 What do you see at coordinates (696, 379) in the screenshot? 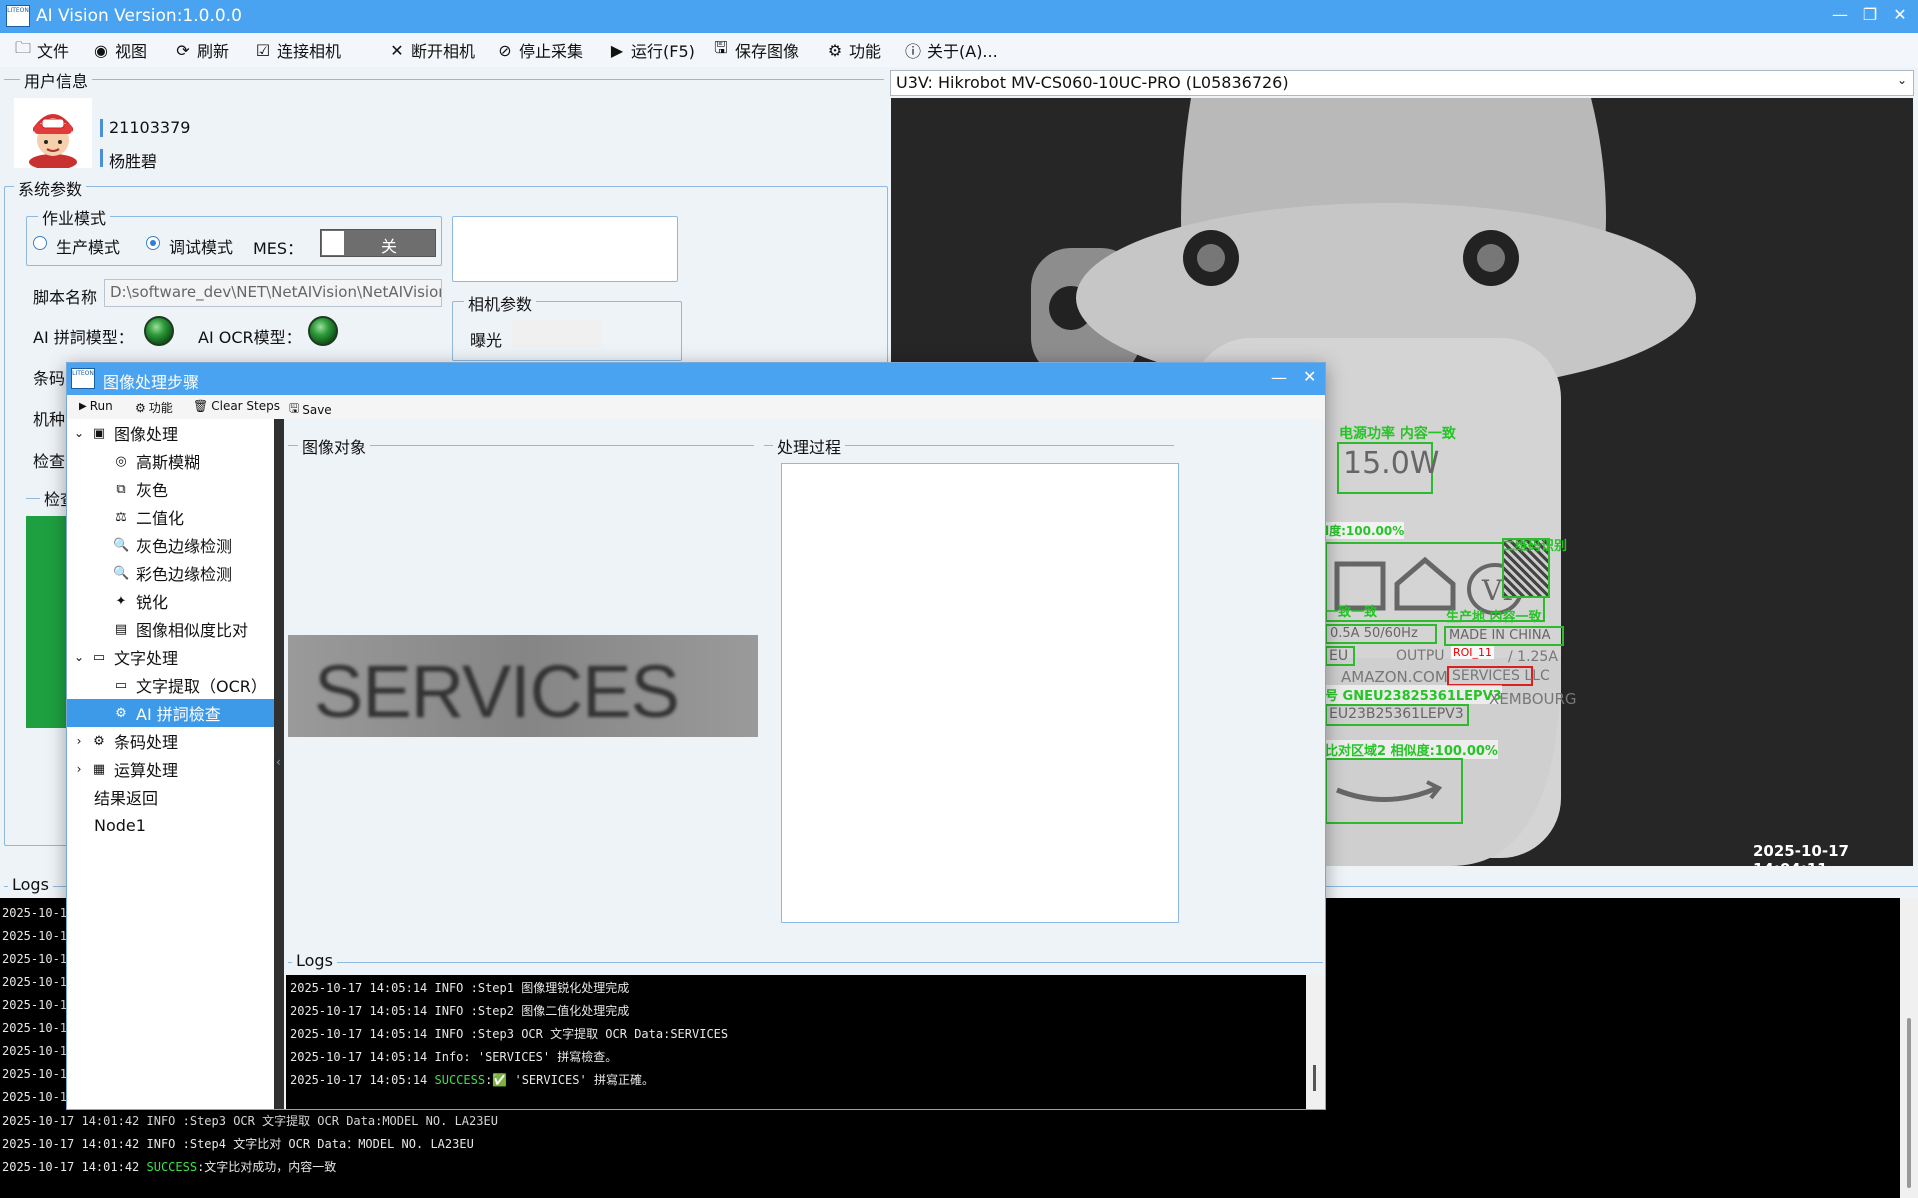
I see `dialog-title-bar: LITEON 图像处理步骤 — ✕` at bounding box center [696, 379].